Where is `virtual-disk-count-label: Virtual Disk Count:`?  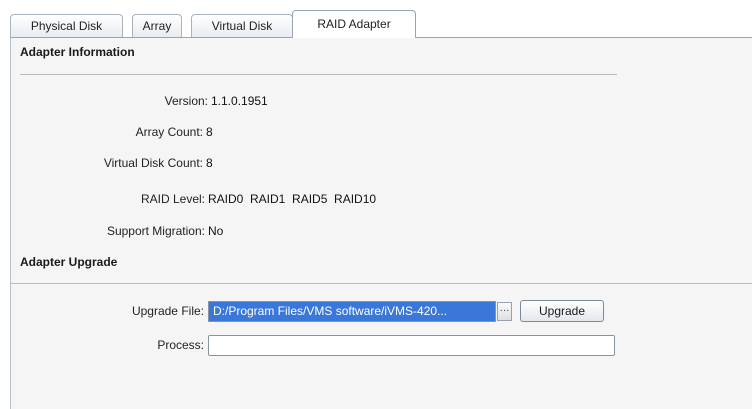
virtual-disk-count-label: Virtual Disk Count: is located at coordinates (153, 163).